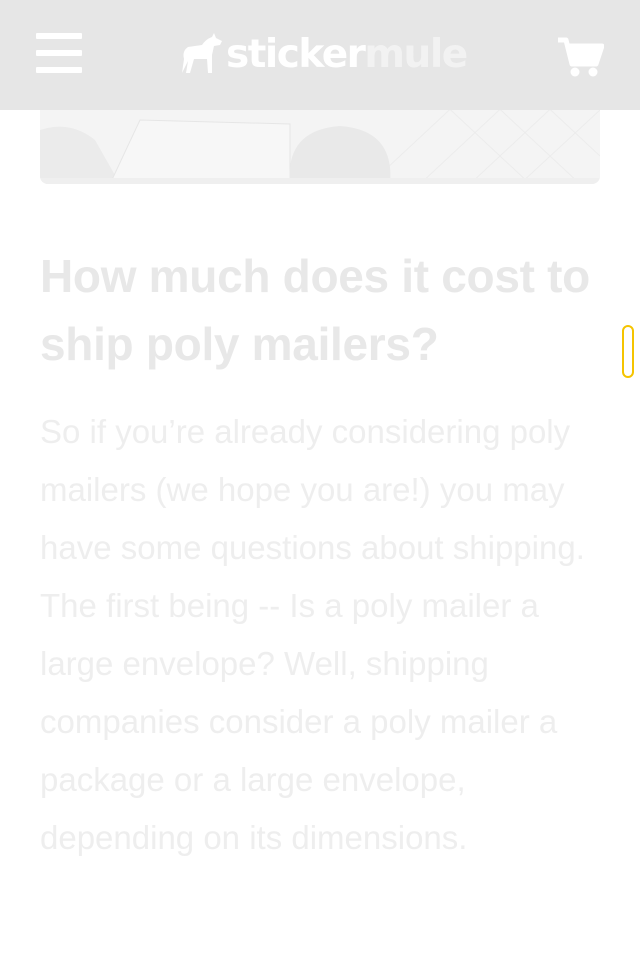 The width and height of the screenshot is (640, 959). I want to click on hamburger-menu-icon, so click(59, 53).